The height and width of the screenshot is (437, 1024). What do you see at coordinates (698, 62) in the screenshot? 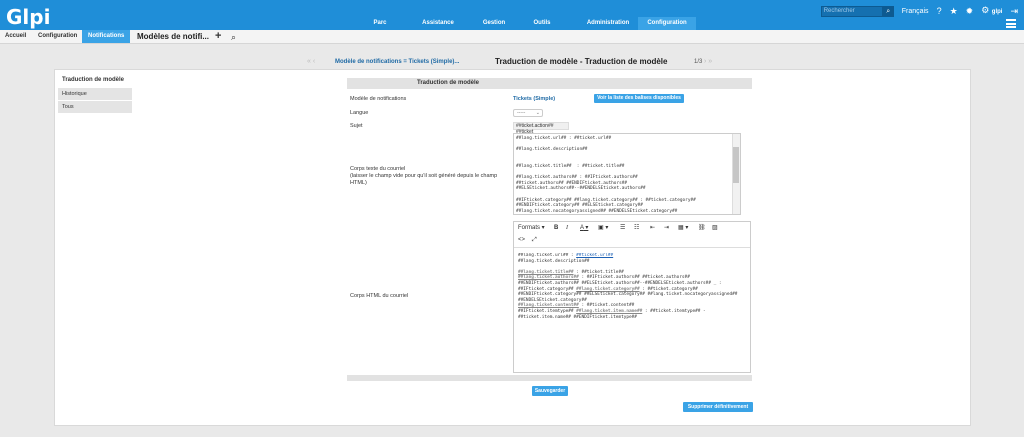
I see `record-count: 1/3` at bounding box center [698, 62].